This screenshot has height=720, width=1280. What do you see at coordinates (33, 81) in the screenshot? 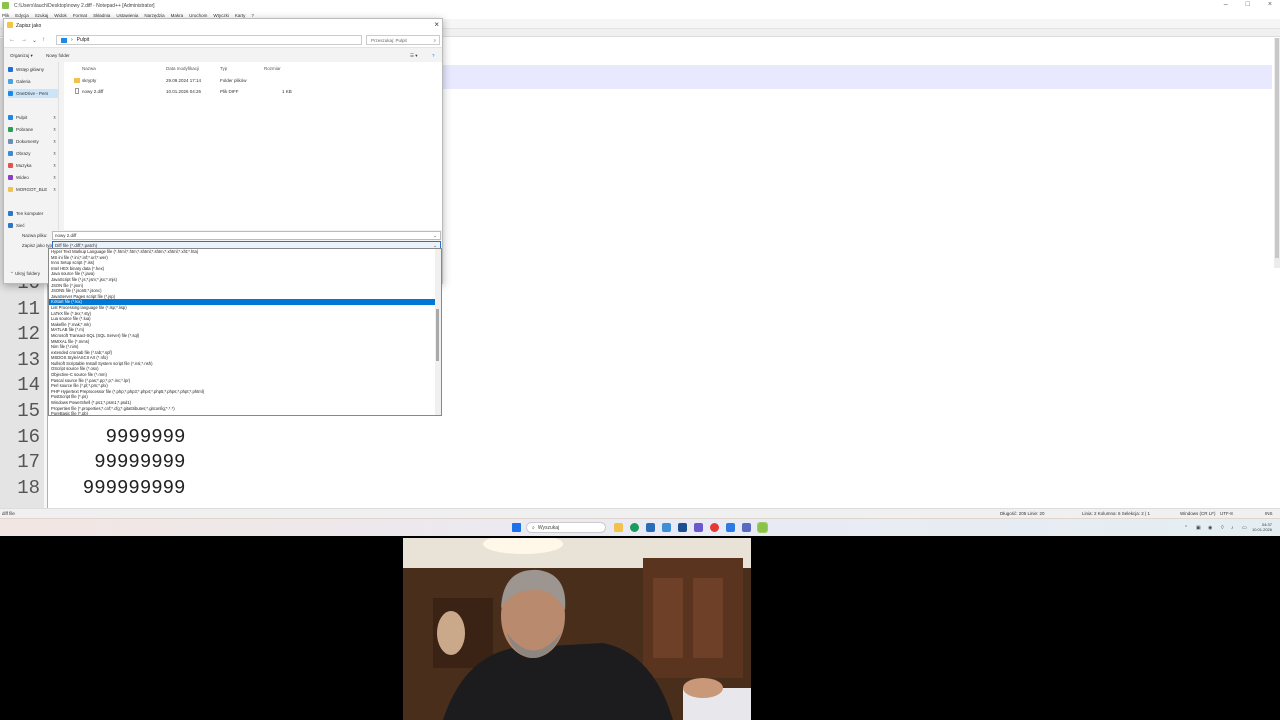
I see `nav-item: Galeria` at bounding box center [33, 81].